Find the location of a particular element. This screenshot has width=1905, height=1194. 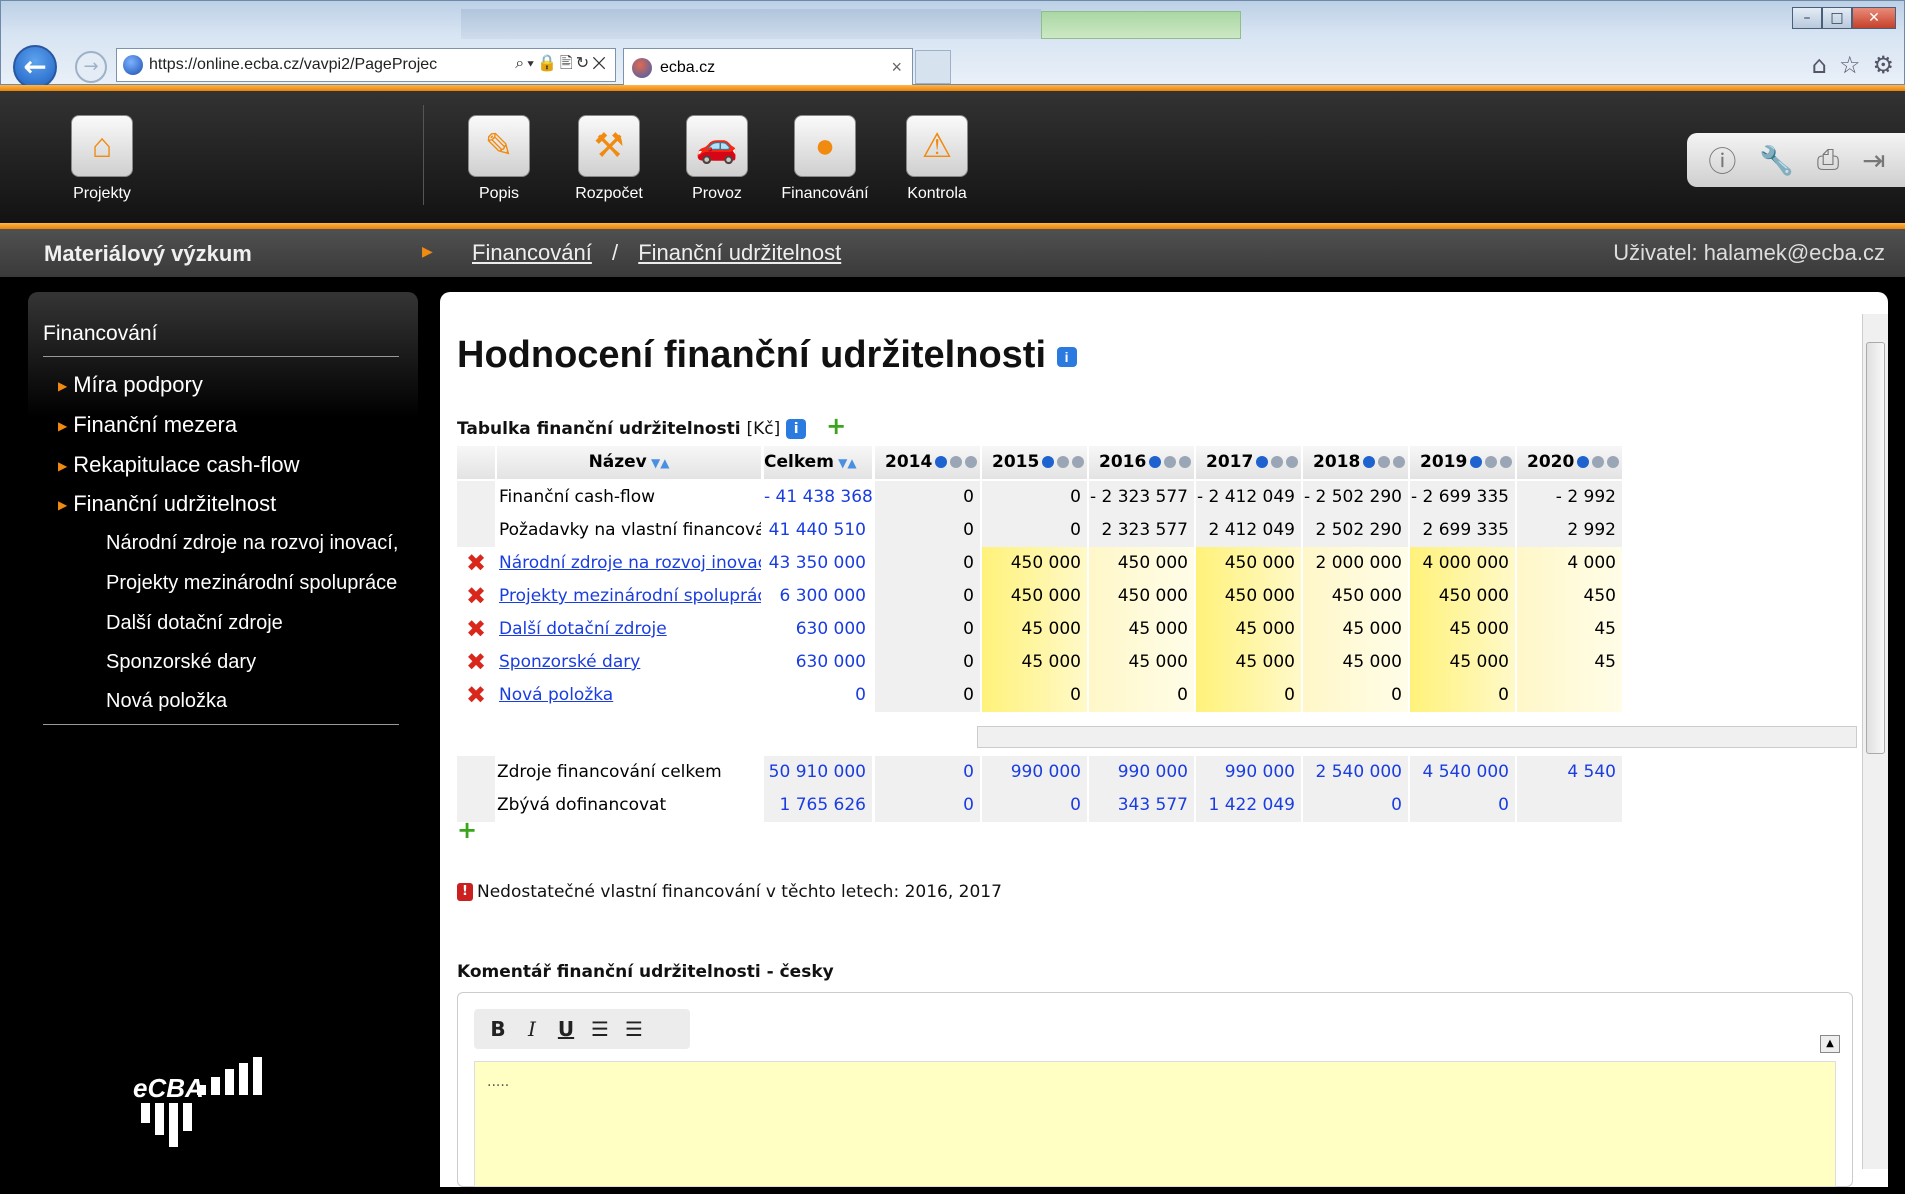

column-header-year: 2016 is located at coordinates (1141, 462).